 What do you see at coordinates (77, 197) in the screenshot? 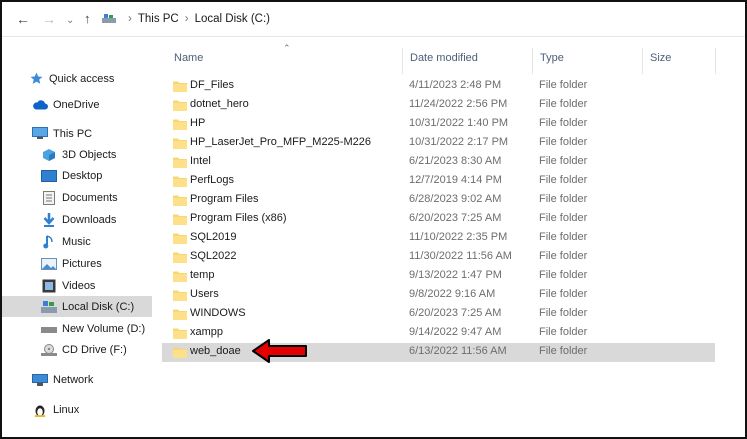
I see `sidebar-item-documents: Documents` at bounding box center [77, 197].